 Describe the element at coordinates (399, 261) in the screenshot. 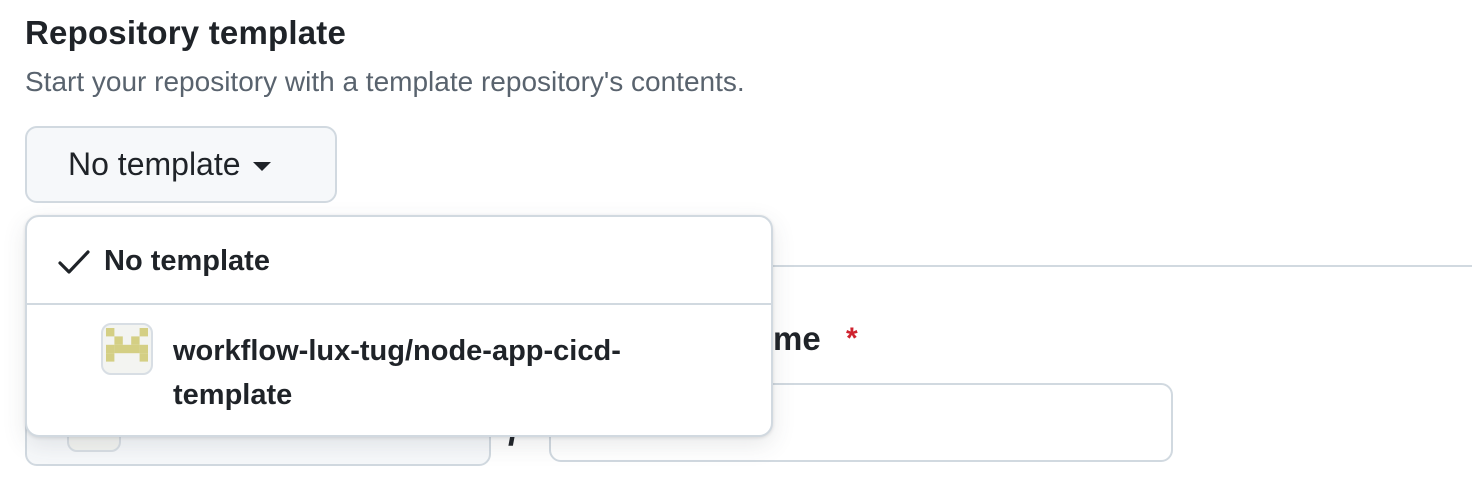

I see `menu-item-no-template: No template` at that location.